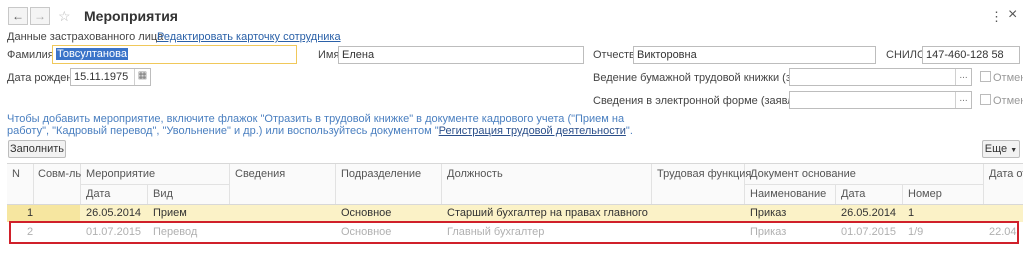  Describe the element at coordinates (925, 194) in the screenshot. I see `col-doc-number: Номер` at that location.